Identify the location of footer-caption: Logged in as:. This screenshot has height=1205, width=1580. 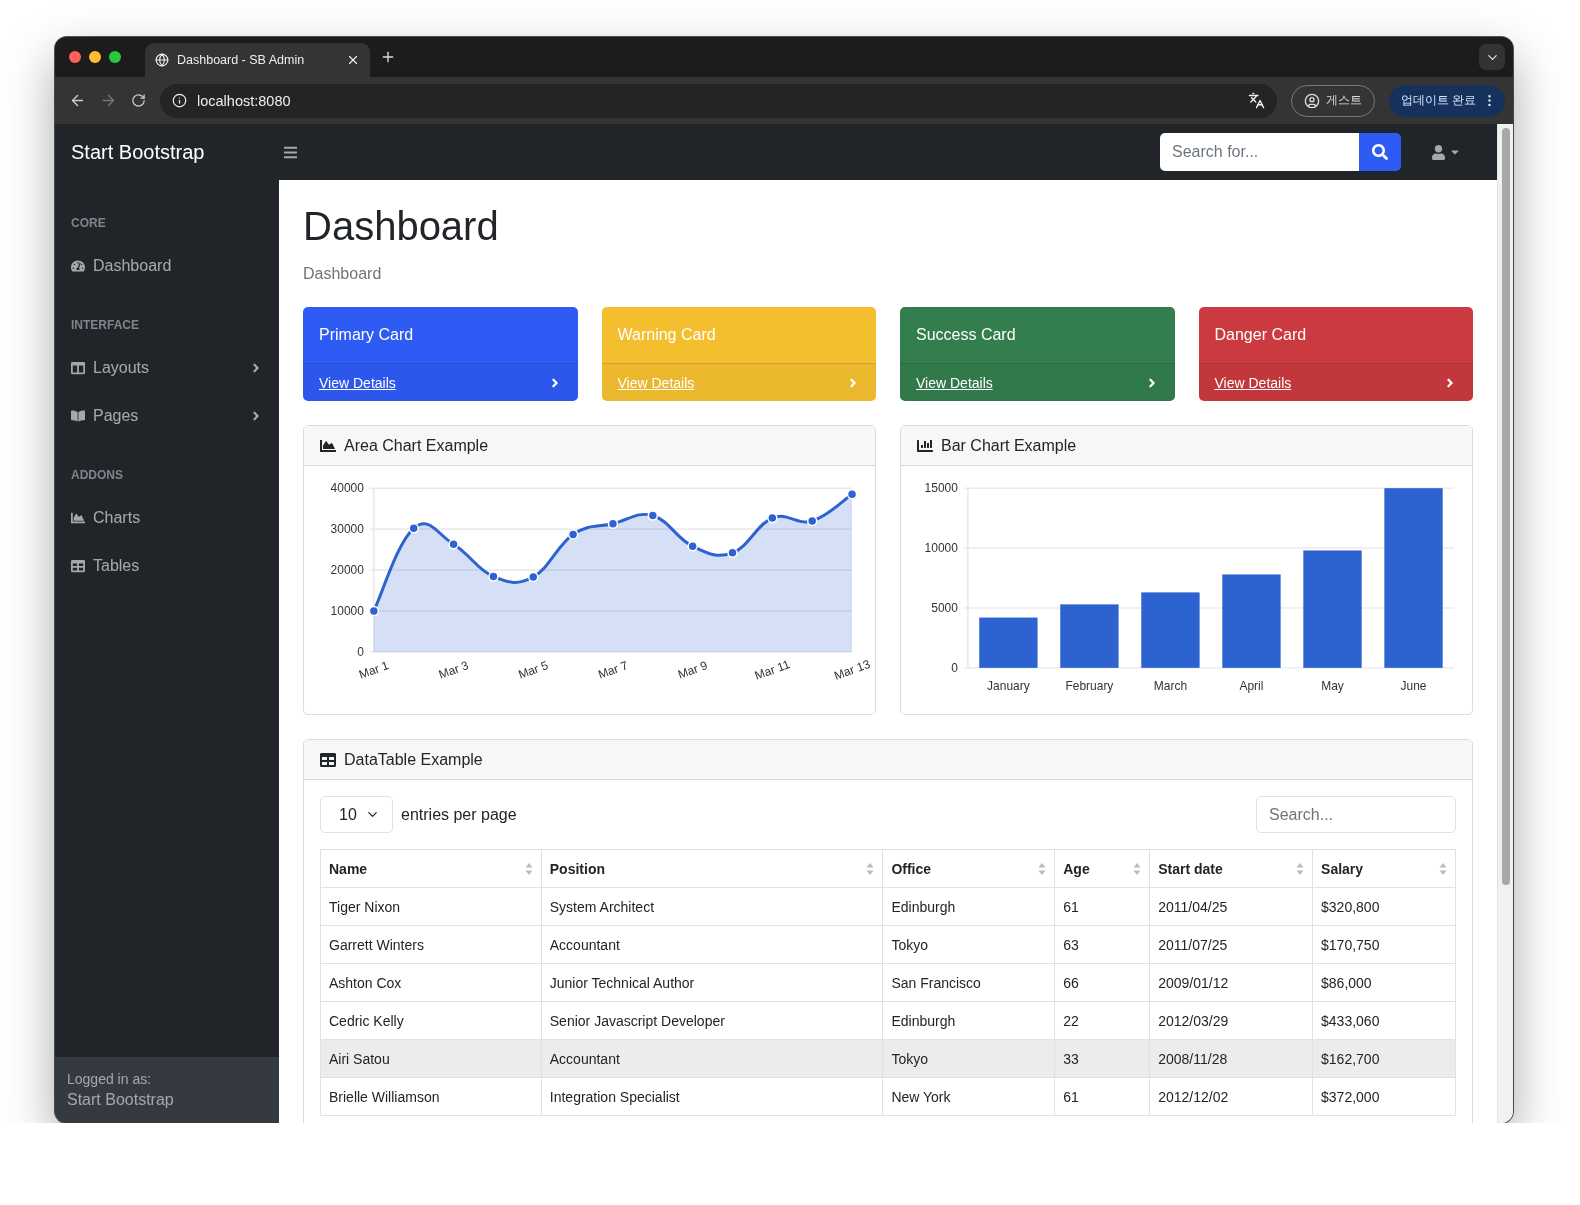
(110, 1079).